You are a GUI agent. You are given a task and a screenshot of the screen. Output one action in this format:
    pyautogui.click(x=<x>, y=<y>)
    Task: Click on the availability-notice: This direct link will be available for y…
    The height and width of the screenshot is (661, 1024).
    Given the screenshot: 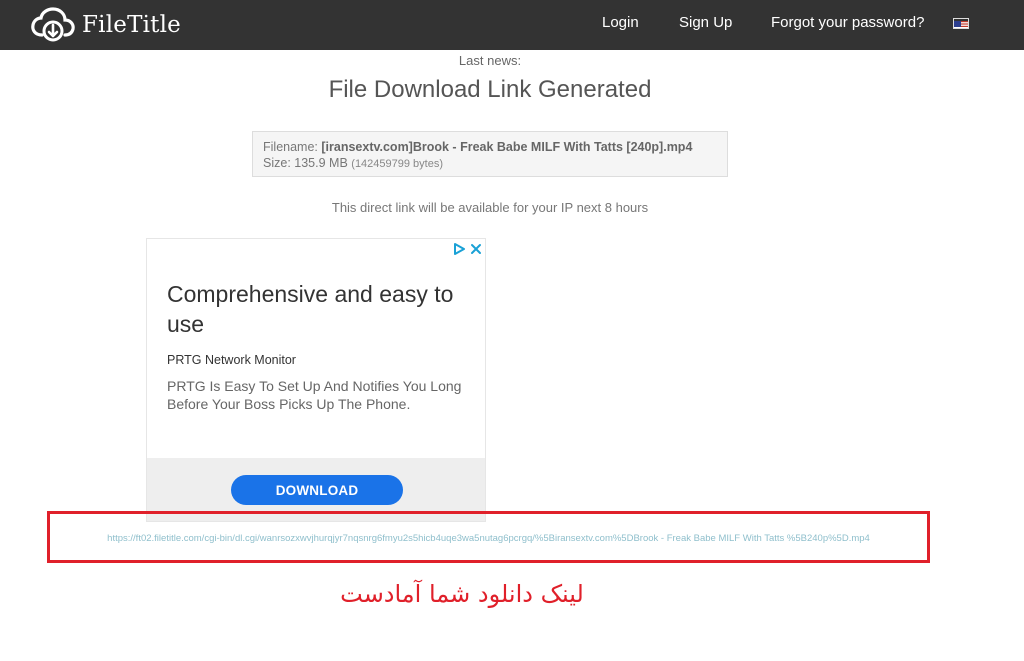 What is the action you would take?
    pyautogui.click(x=490, y=207)
    